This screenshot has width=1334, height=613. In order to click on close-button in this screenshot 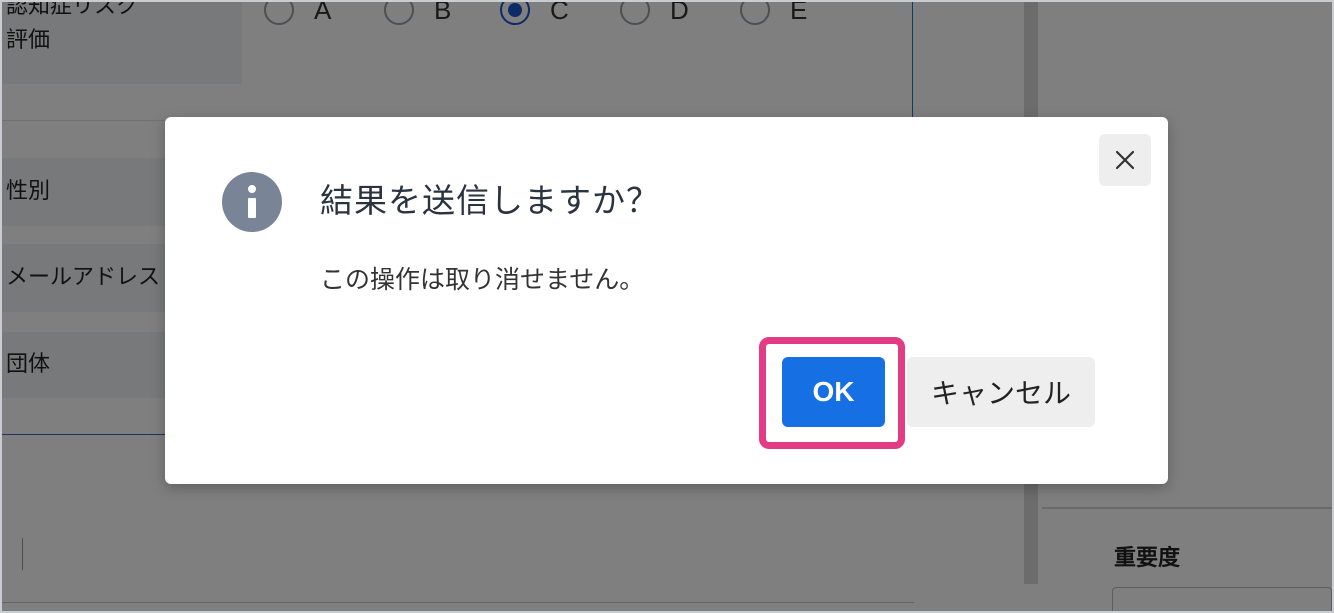, I will do `click(1125, 160)`.